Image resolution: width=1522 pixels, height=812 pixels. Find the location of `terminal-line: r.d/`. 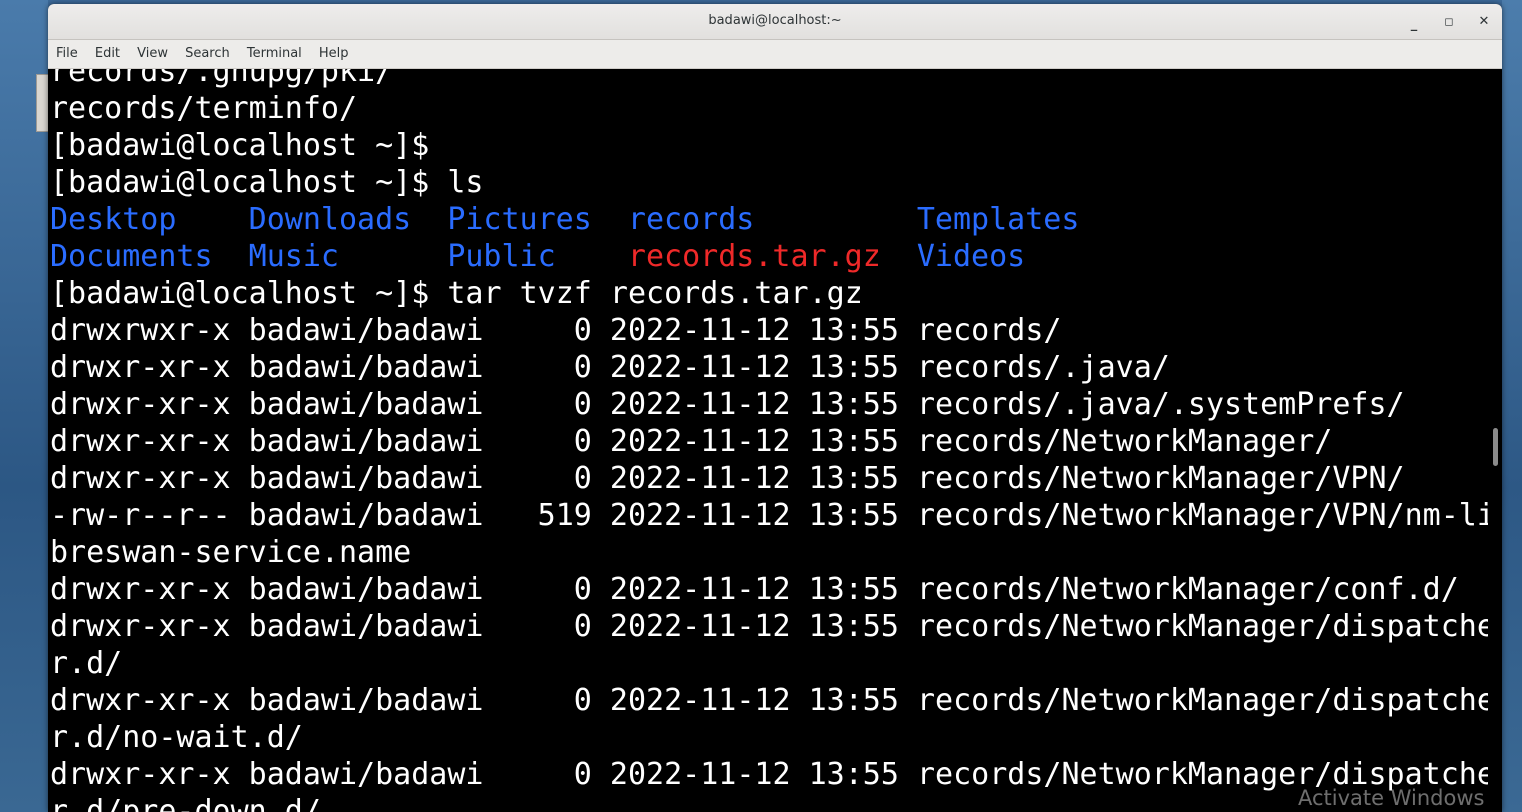

terminal-line: r.d/ is located at coordinates (86, 663).